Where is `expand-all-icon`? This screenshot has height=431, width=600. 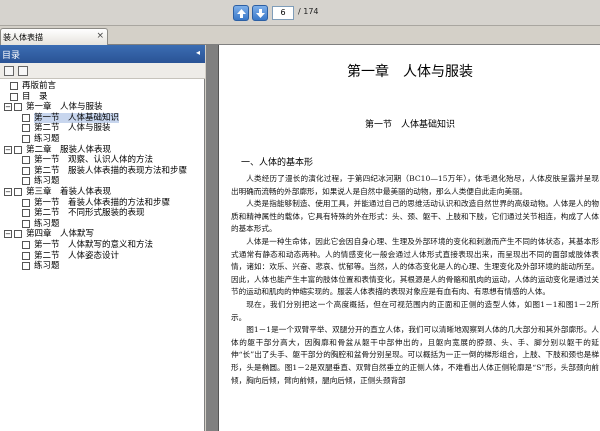 expand-all-icon is located at coordinates (23, 71).